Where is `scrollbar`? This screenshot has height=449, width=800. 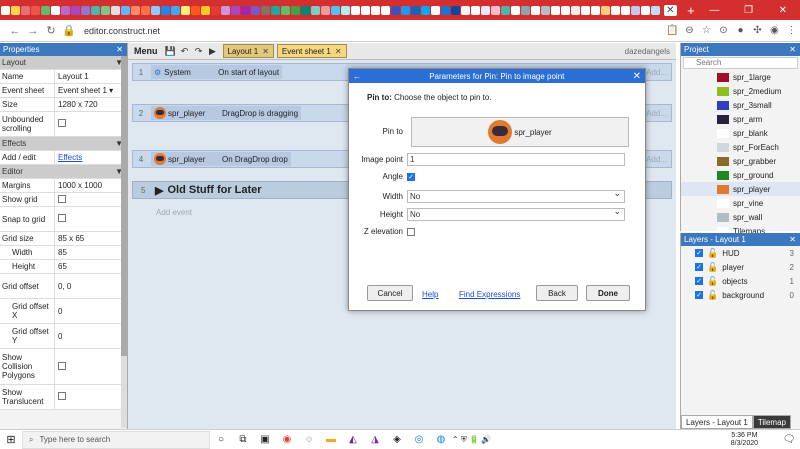 scrollbar is located at coordinates (124, 242).